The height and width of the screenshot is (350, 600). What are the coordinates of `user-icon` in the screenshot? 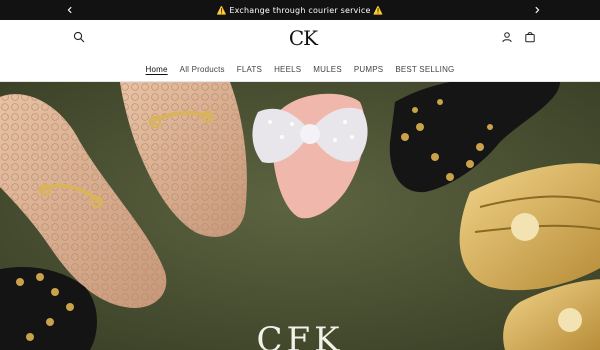 It's located at (507, 37).